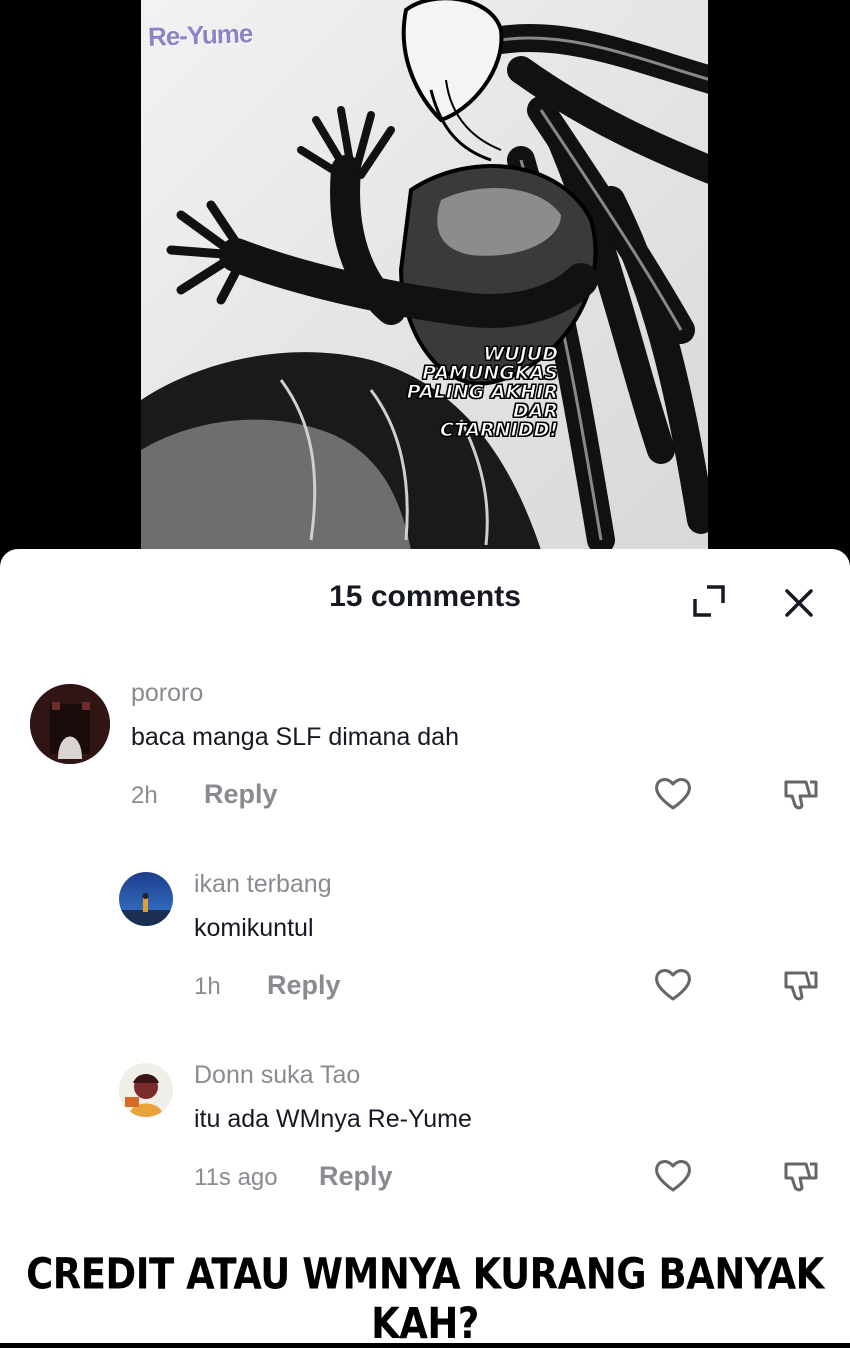  I want to click on like-heart-icon, so click(673, 1176).